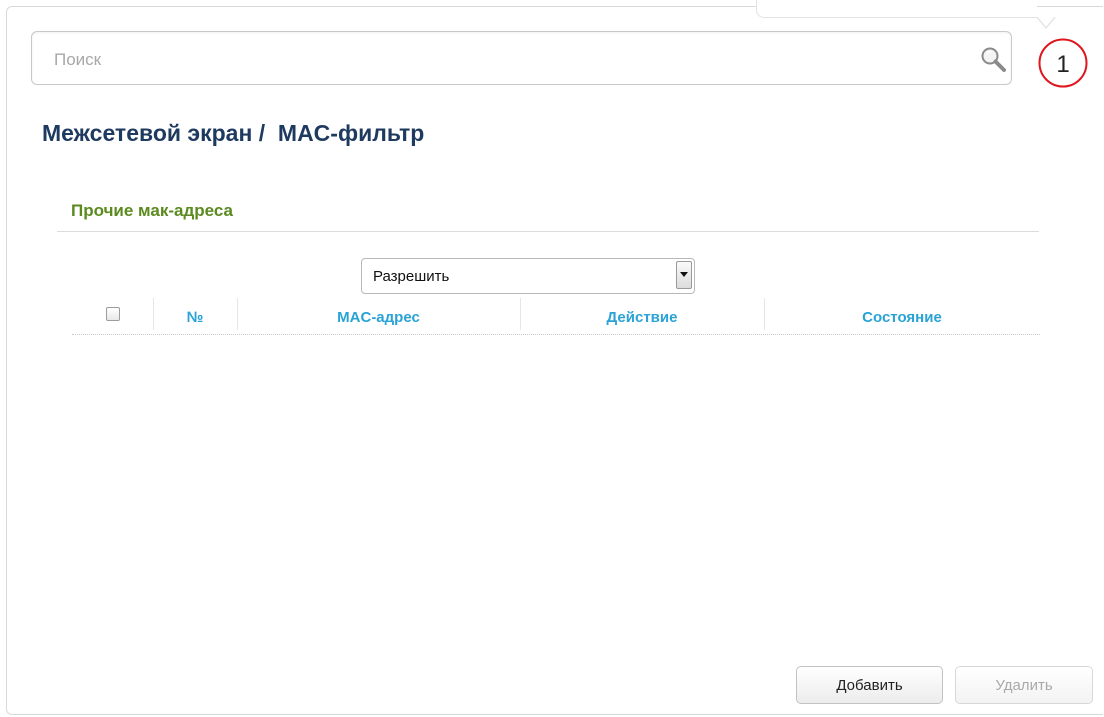  Describe the element at coordinates (642, 315) in the screenshot. I see `column-header-action: Действие` at that location.